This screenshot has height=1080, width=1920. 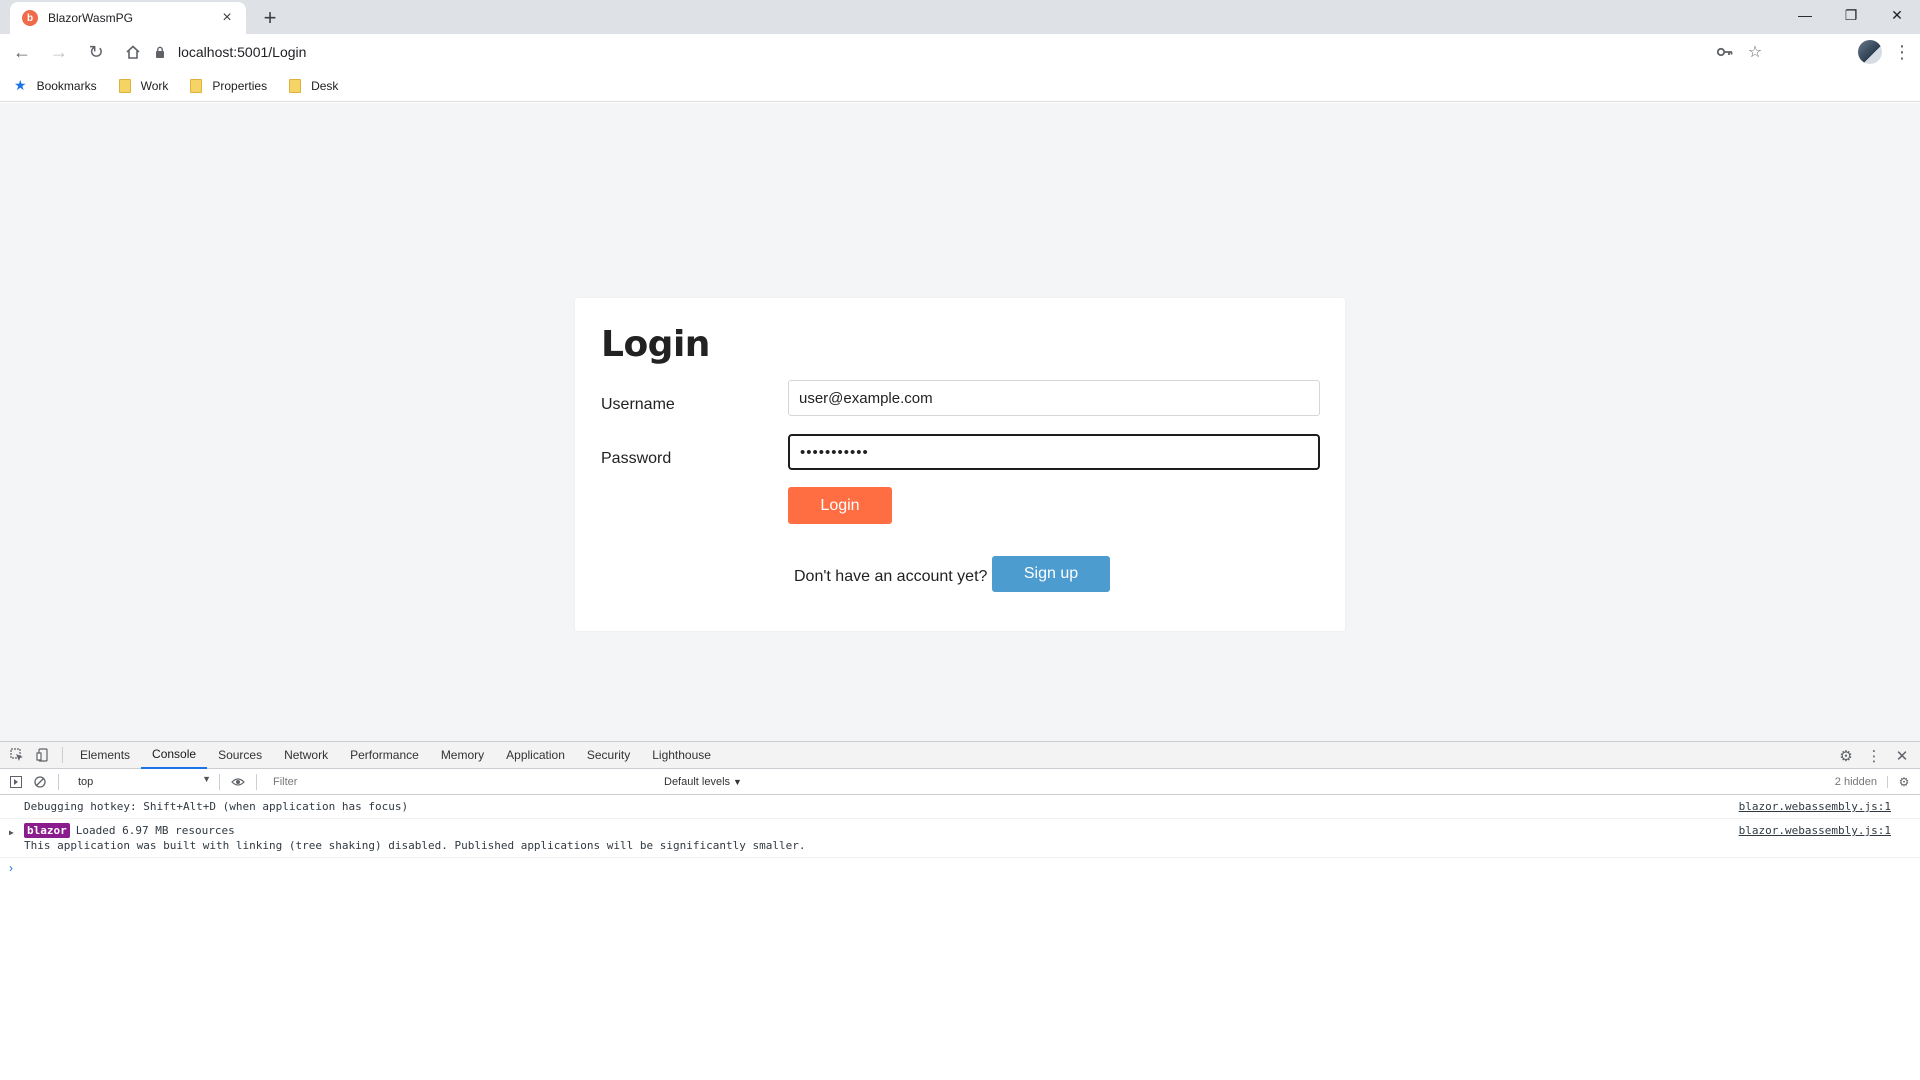 I want to click on bookmark-label: Desk, so click(x=325, y=85).